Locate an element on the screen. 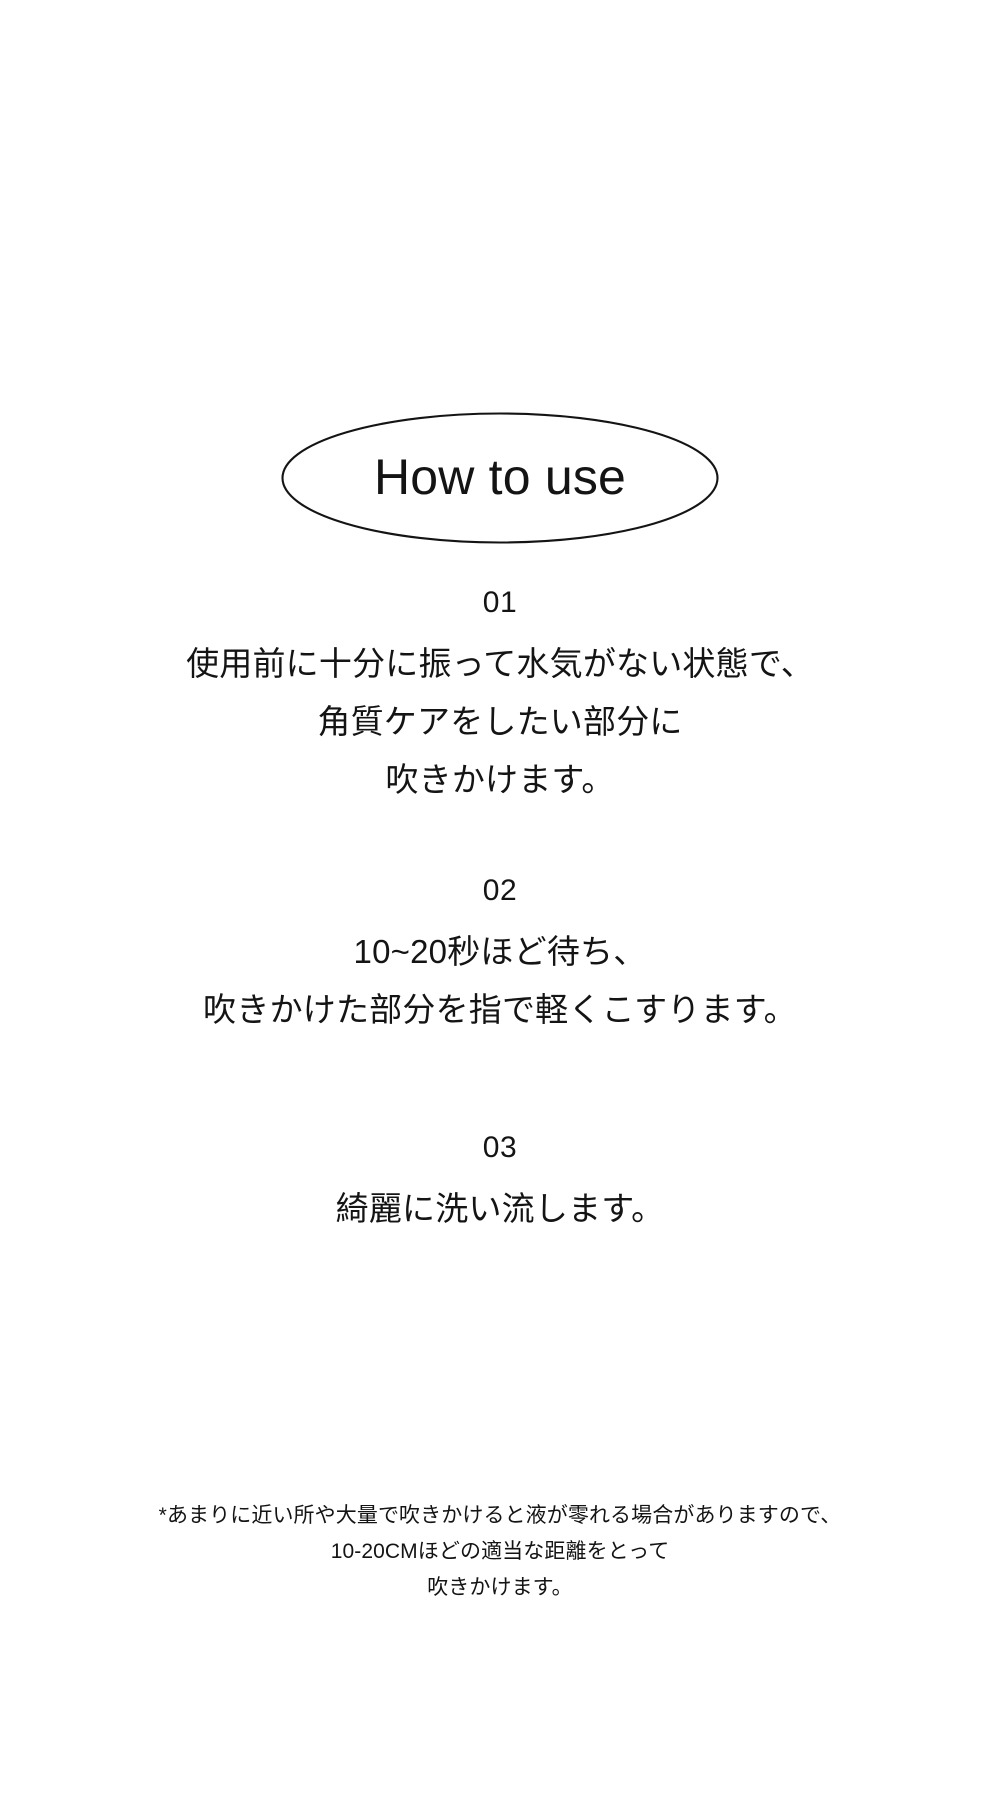 This screenshot has width=1000, height=1795. footnote-line: 10-20CMほどの適当な距離をとって is located at coordinates (500, 1552).